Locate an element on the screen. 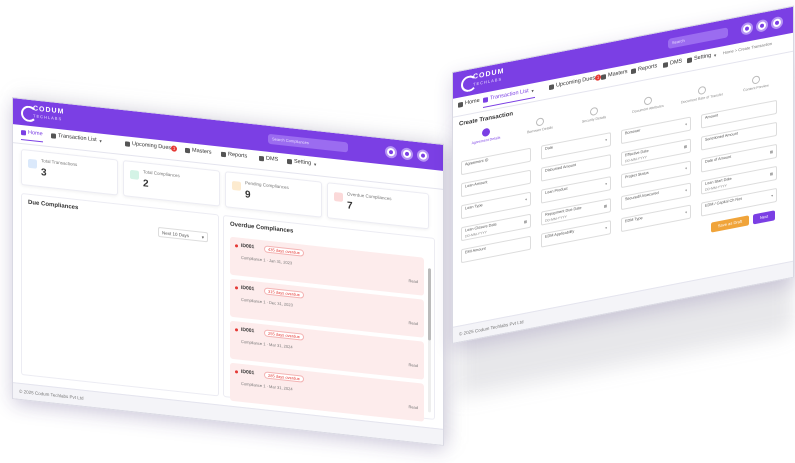 The width and height of the screenshot is (795, 463). list-icon is located at coordinates (53, 135).